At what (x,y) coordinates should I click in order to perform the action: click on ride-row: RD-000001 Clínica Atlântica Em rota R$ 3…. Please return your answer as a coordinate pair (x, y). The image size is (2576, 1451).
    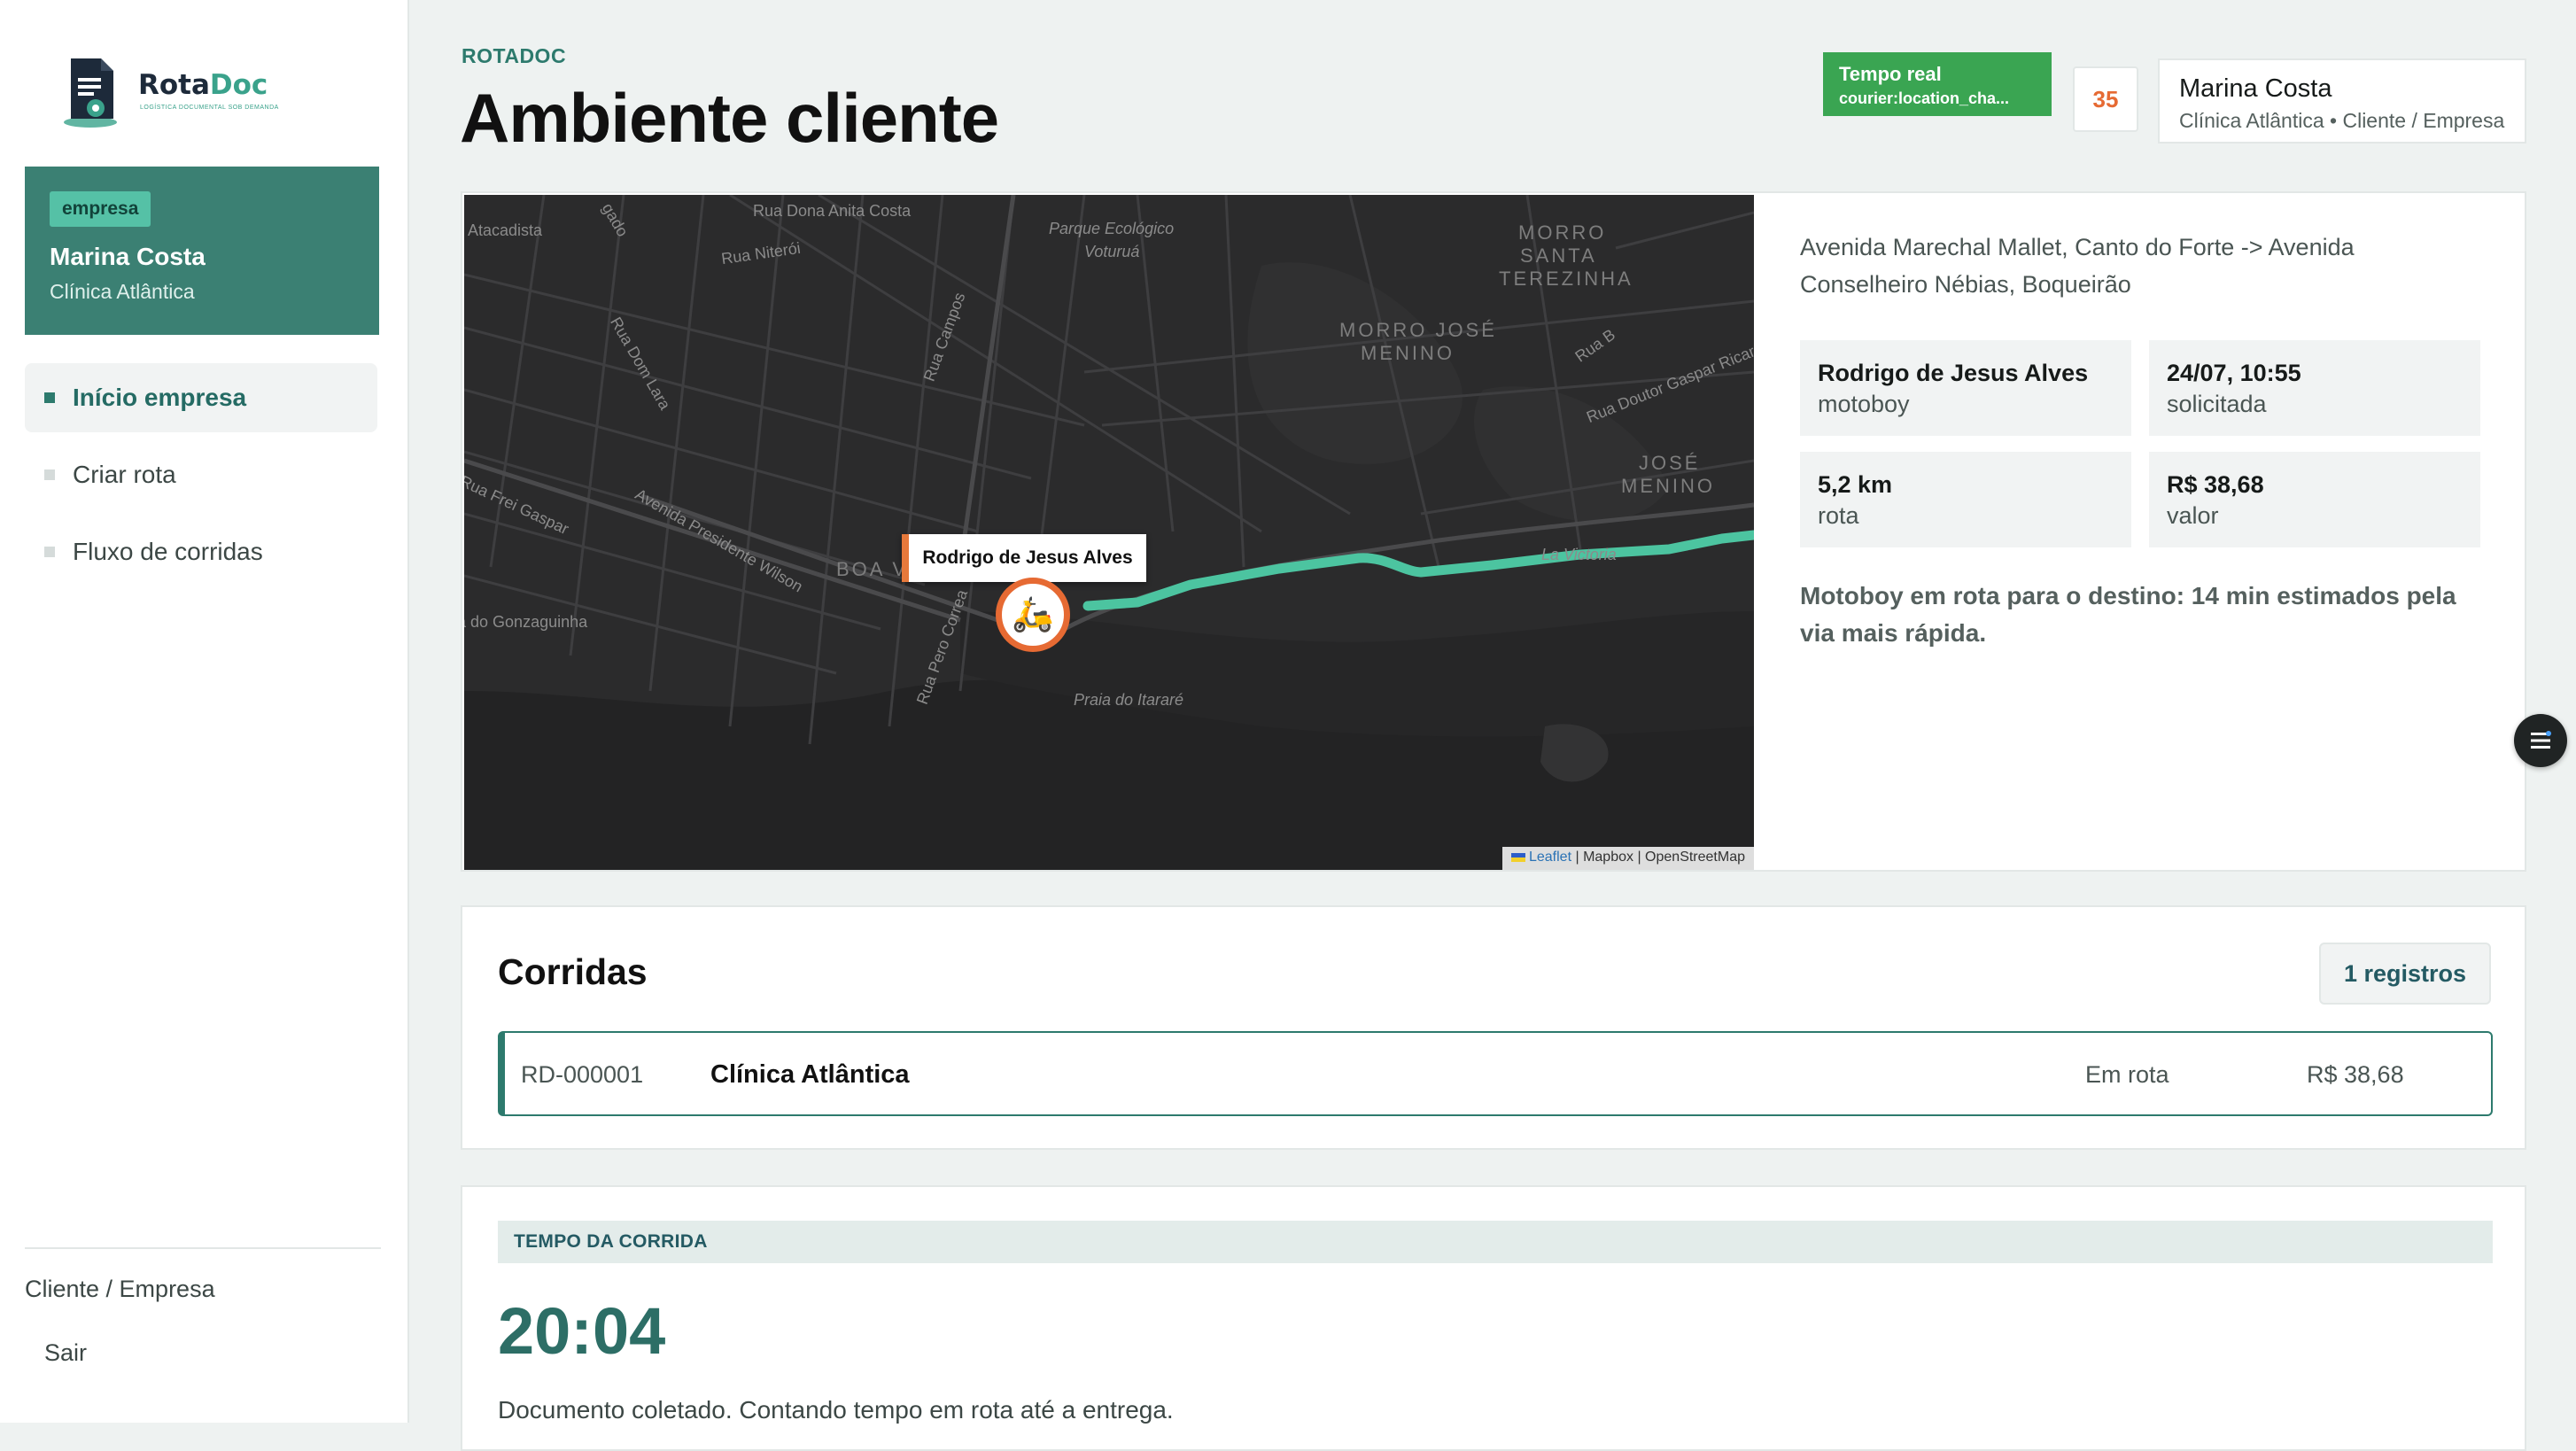
    Looking at the image, I should click on (1495, 1073).